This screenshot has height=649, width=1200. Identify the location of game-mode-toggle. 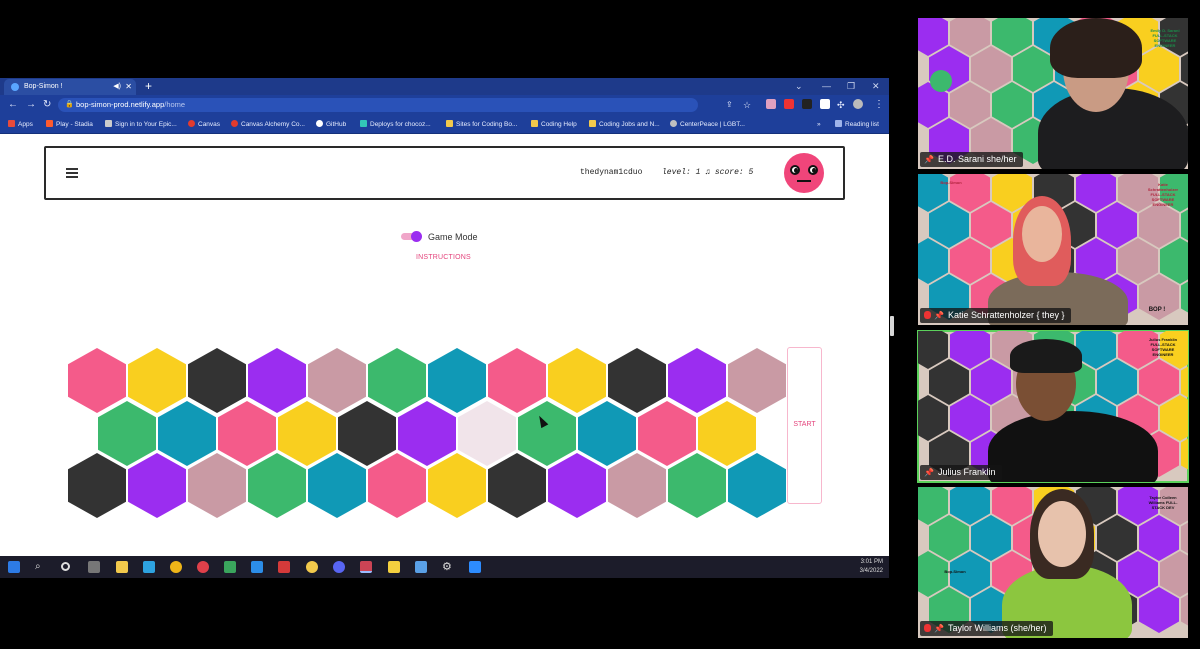
(412, 236).